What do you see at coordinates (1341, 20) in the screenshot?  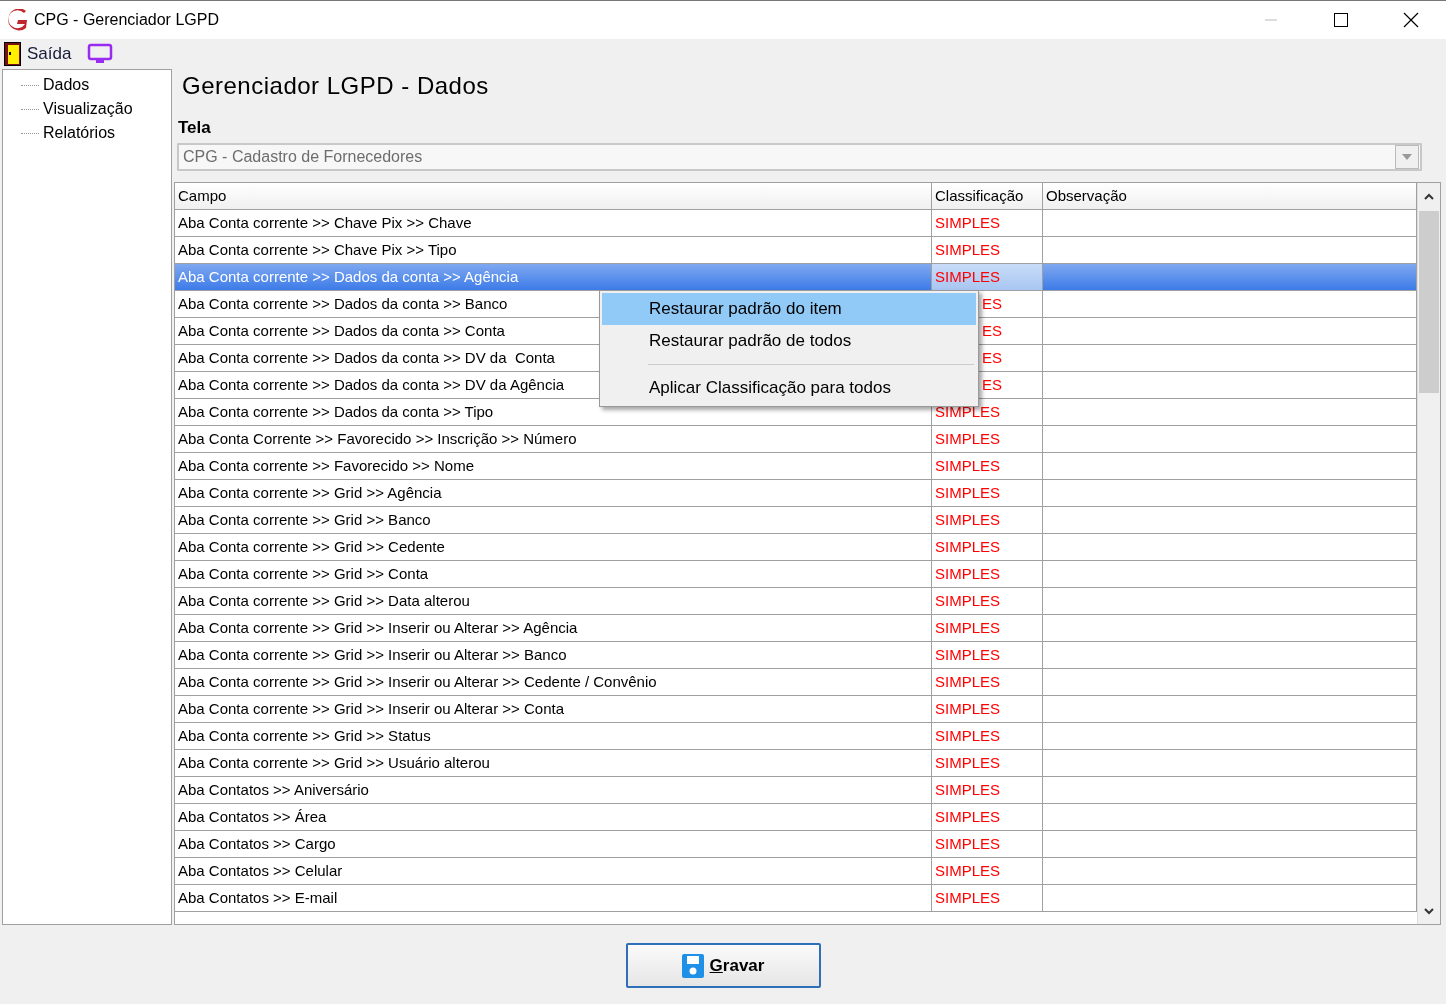 I see `maximize-icon` at bounding box center [1341, 20].